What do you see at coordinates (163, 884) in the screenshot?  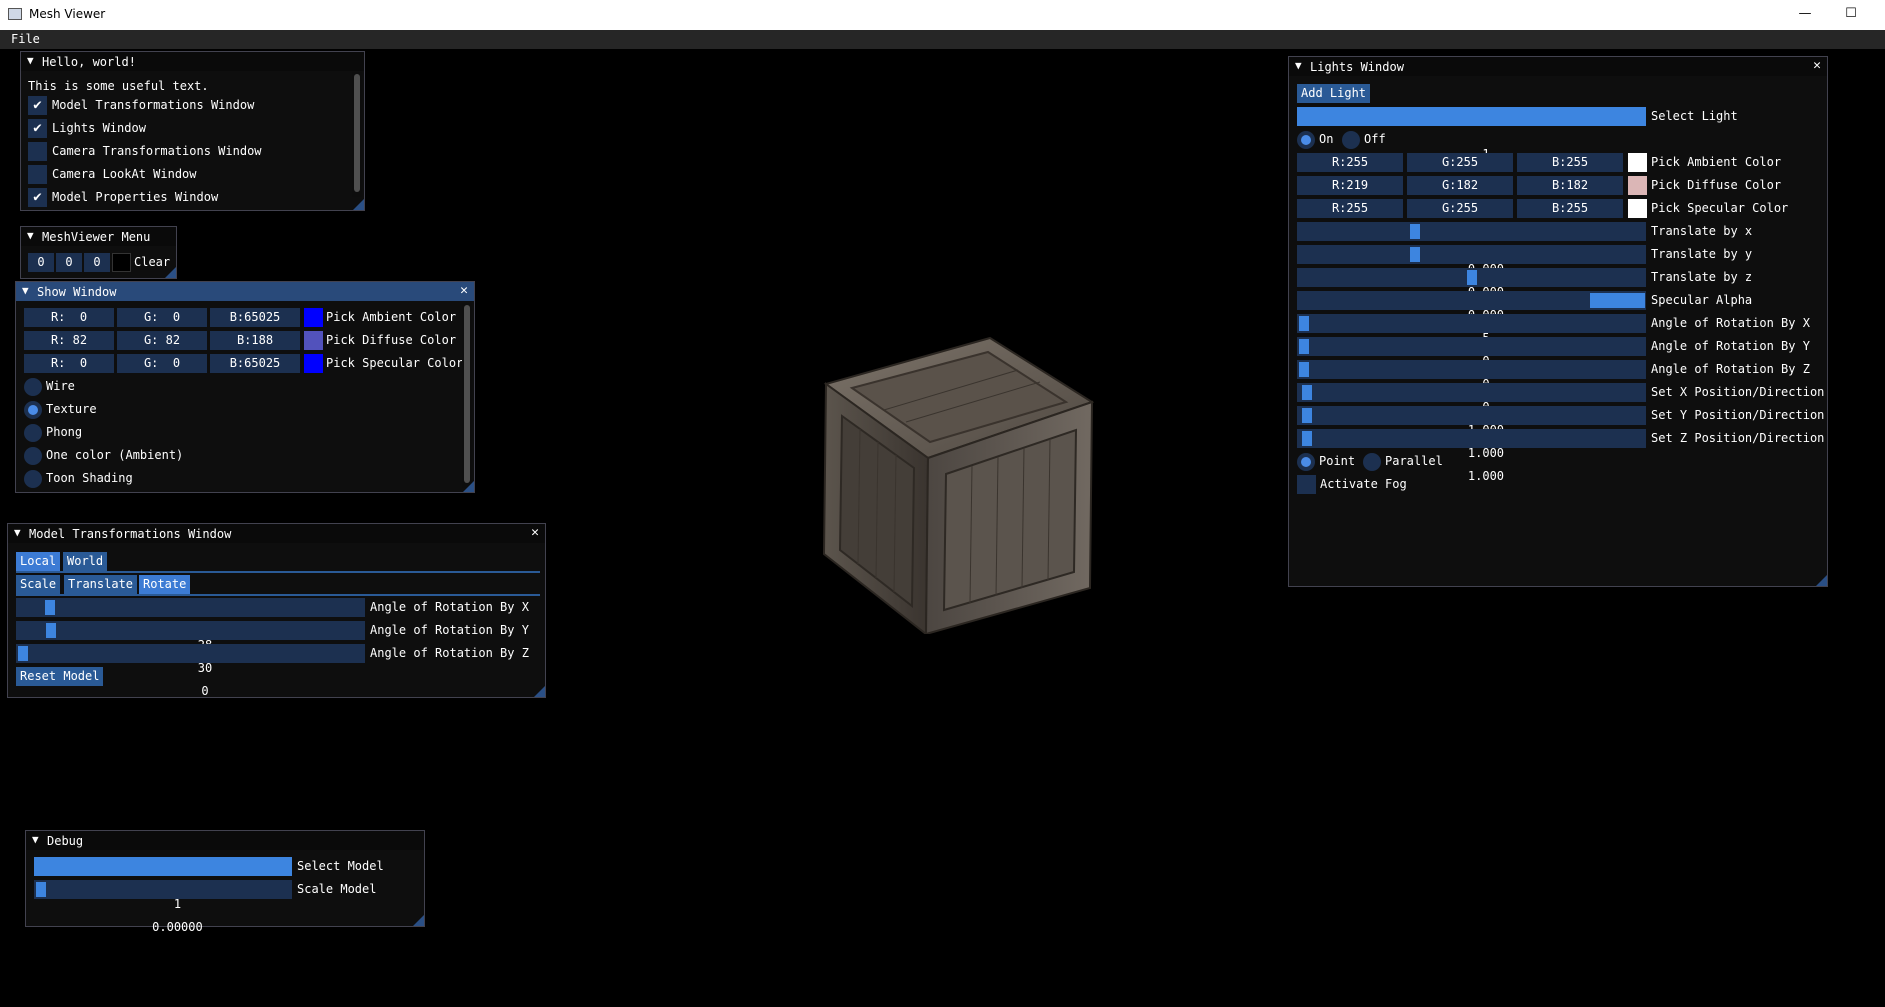 I see `select-model-slider: 1` at bounding box center [163, 884].